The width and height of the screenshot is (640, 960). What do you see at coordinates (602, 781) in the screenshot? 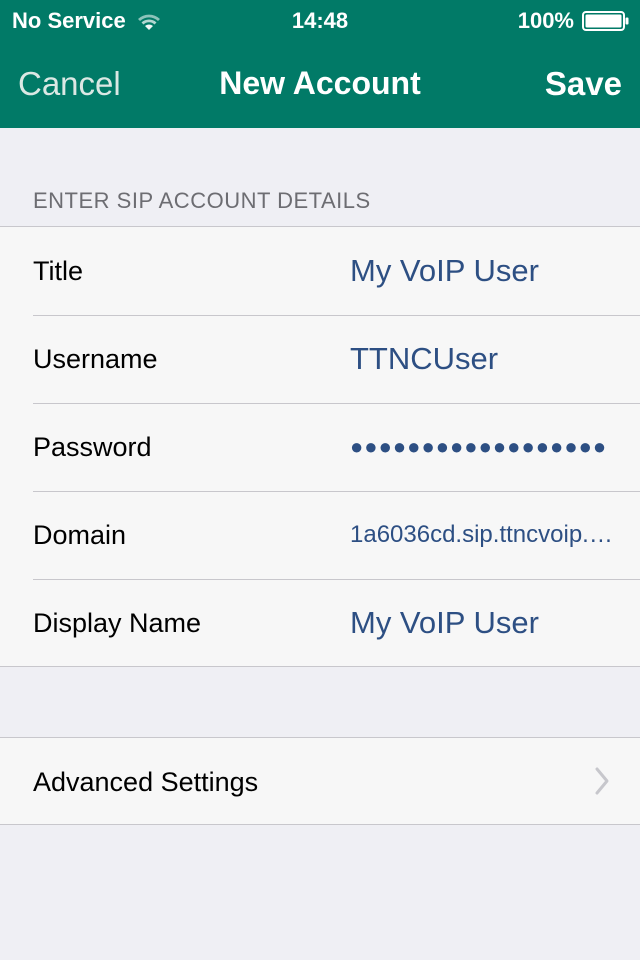
I see `chevron-right-icon` at bounding box center [602, 781].